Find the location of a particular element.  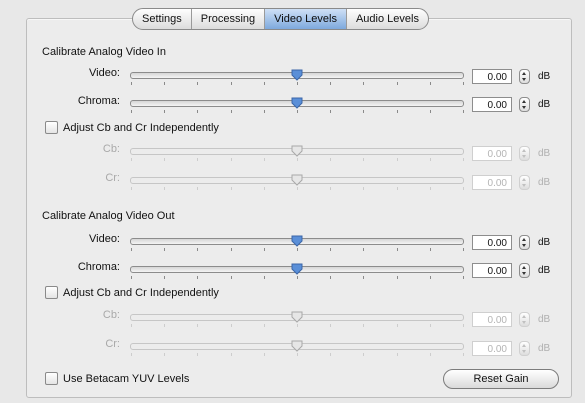

cb-in-slider is located at coordinates (297, 153).